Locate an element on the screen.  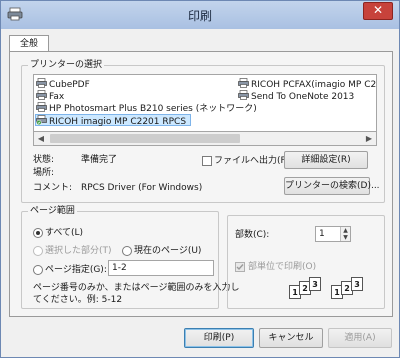
all-pages-radio is located at coordinates (38, 233).